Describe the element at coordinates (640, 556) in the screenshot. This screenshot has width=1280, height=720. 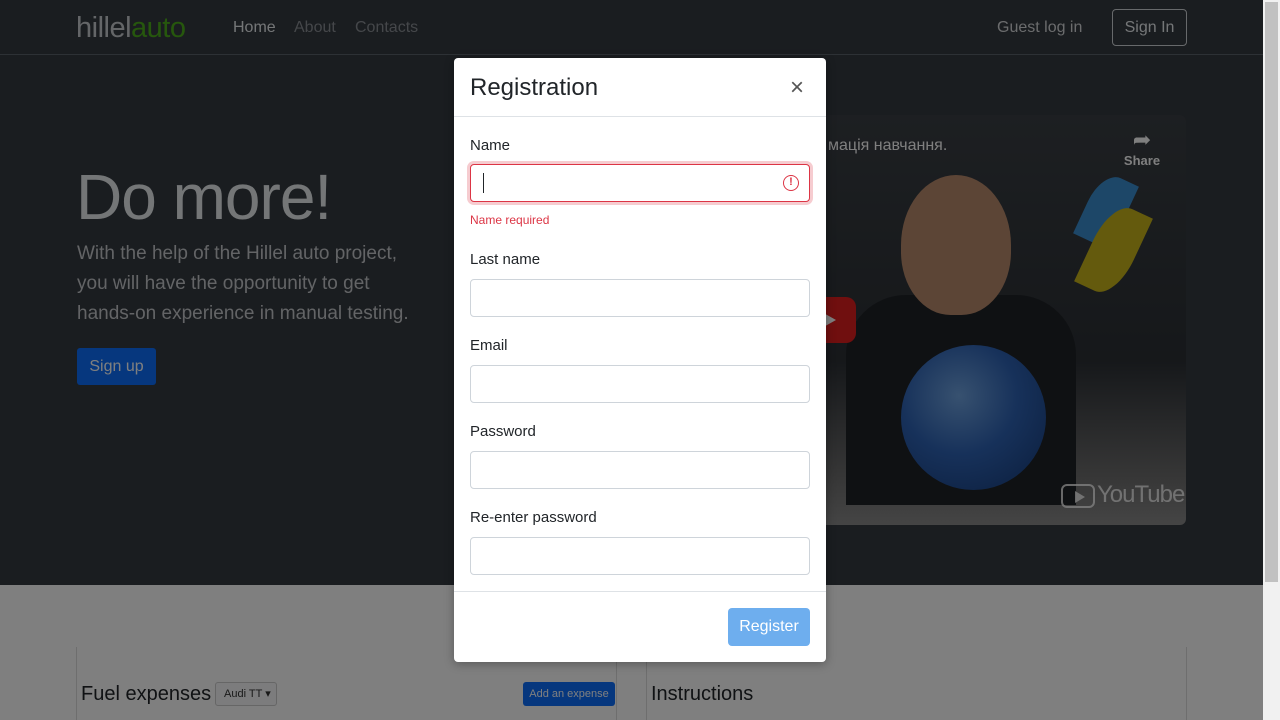
I see `re-enter-password-input` at that location.